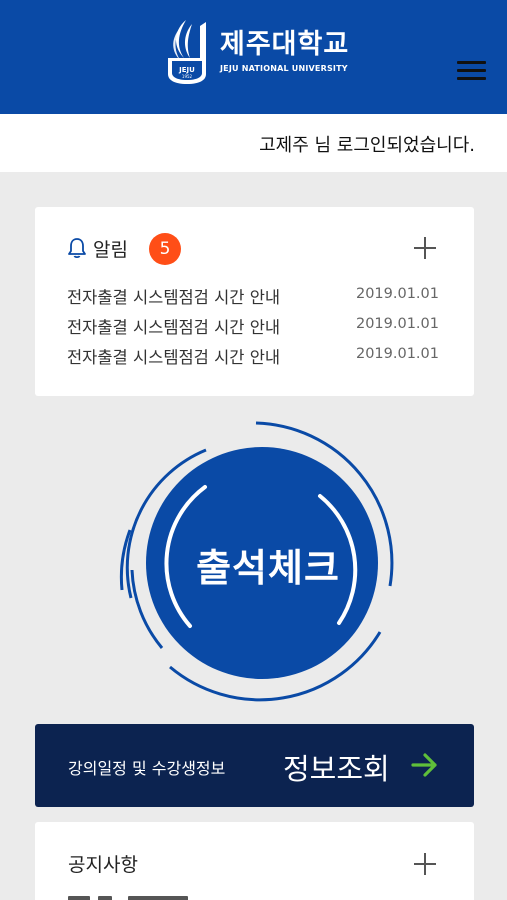 This screenshot has width=507, height=900. What do you see at coordinates (253, 143) in the screenshot?
I see `login-status-bar: 고제주 님 로그인되었습니다.` at bounding box center [253, 143].